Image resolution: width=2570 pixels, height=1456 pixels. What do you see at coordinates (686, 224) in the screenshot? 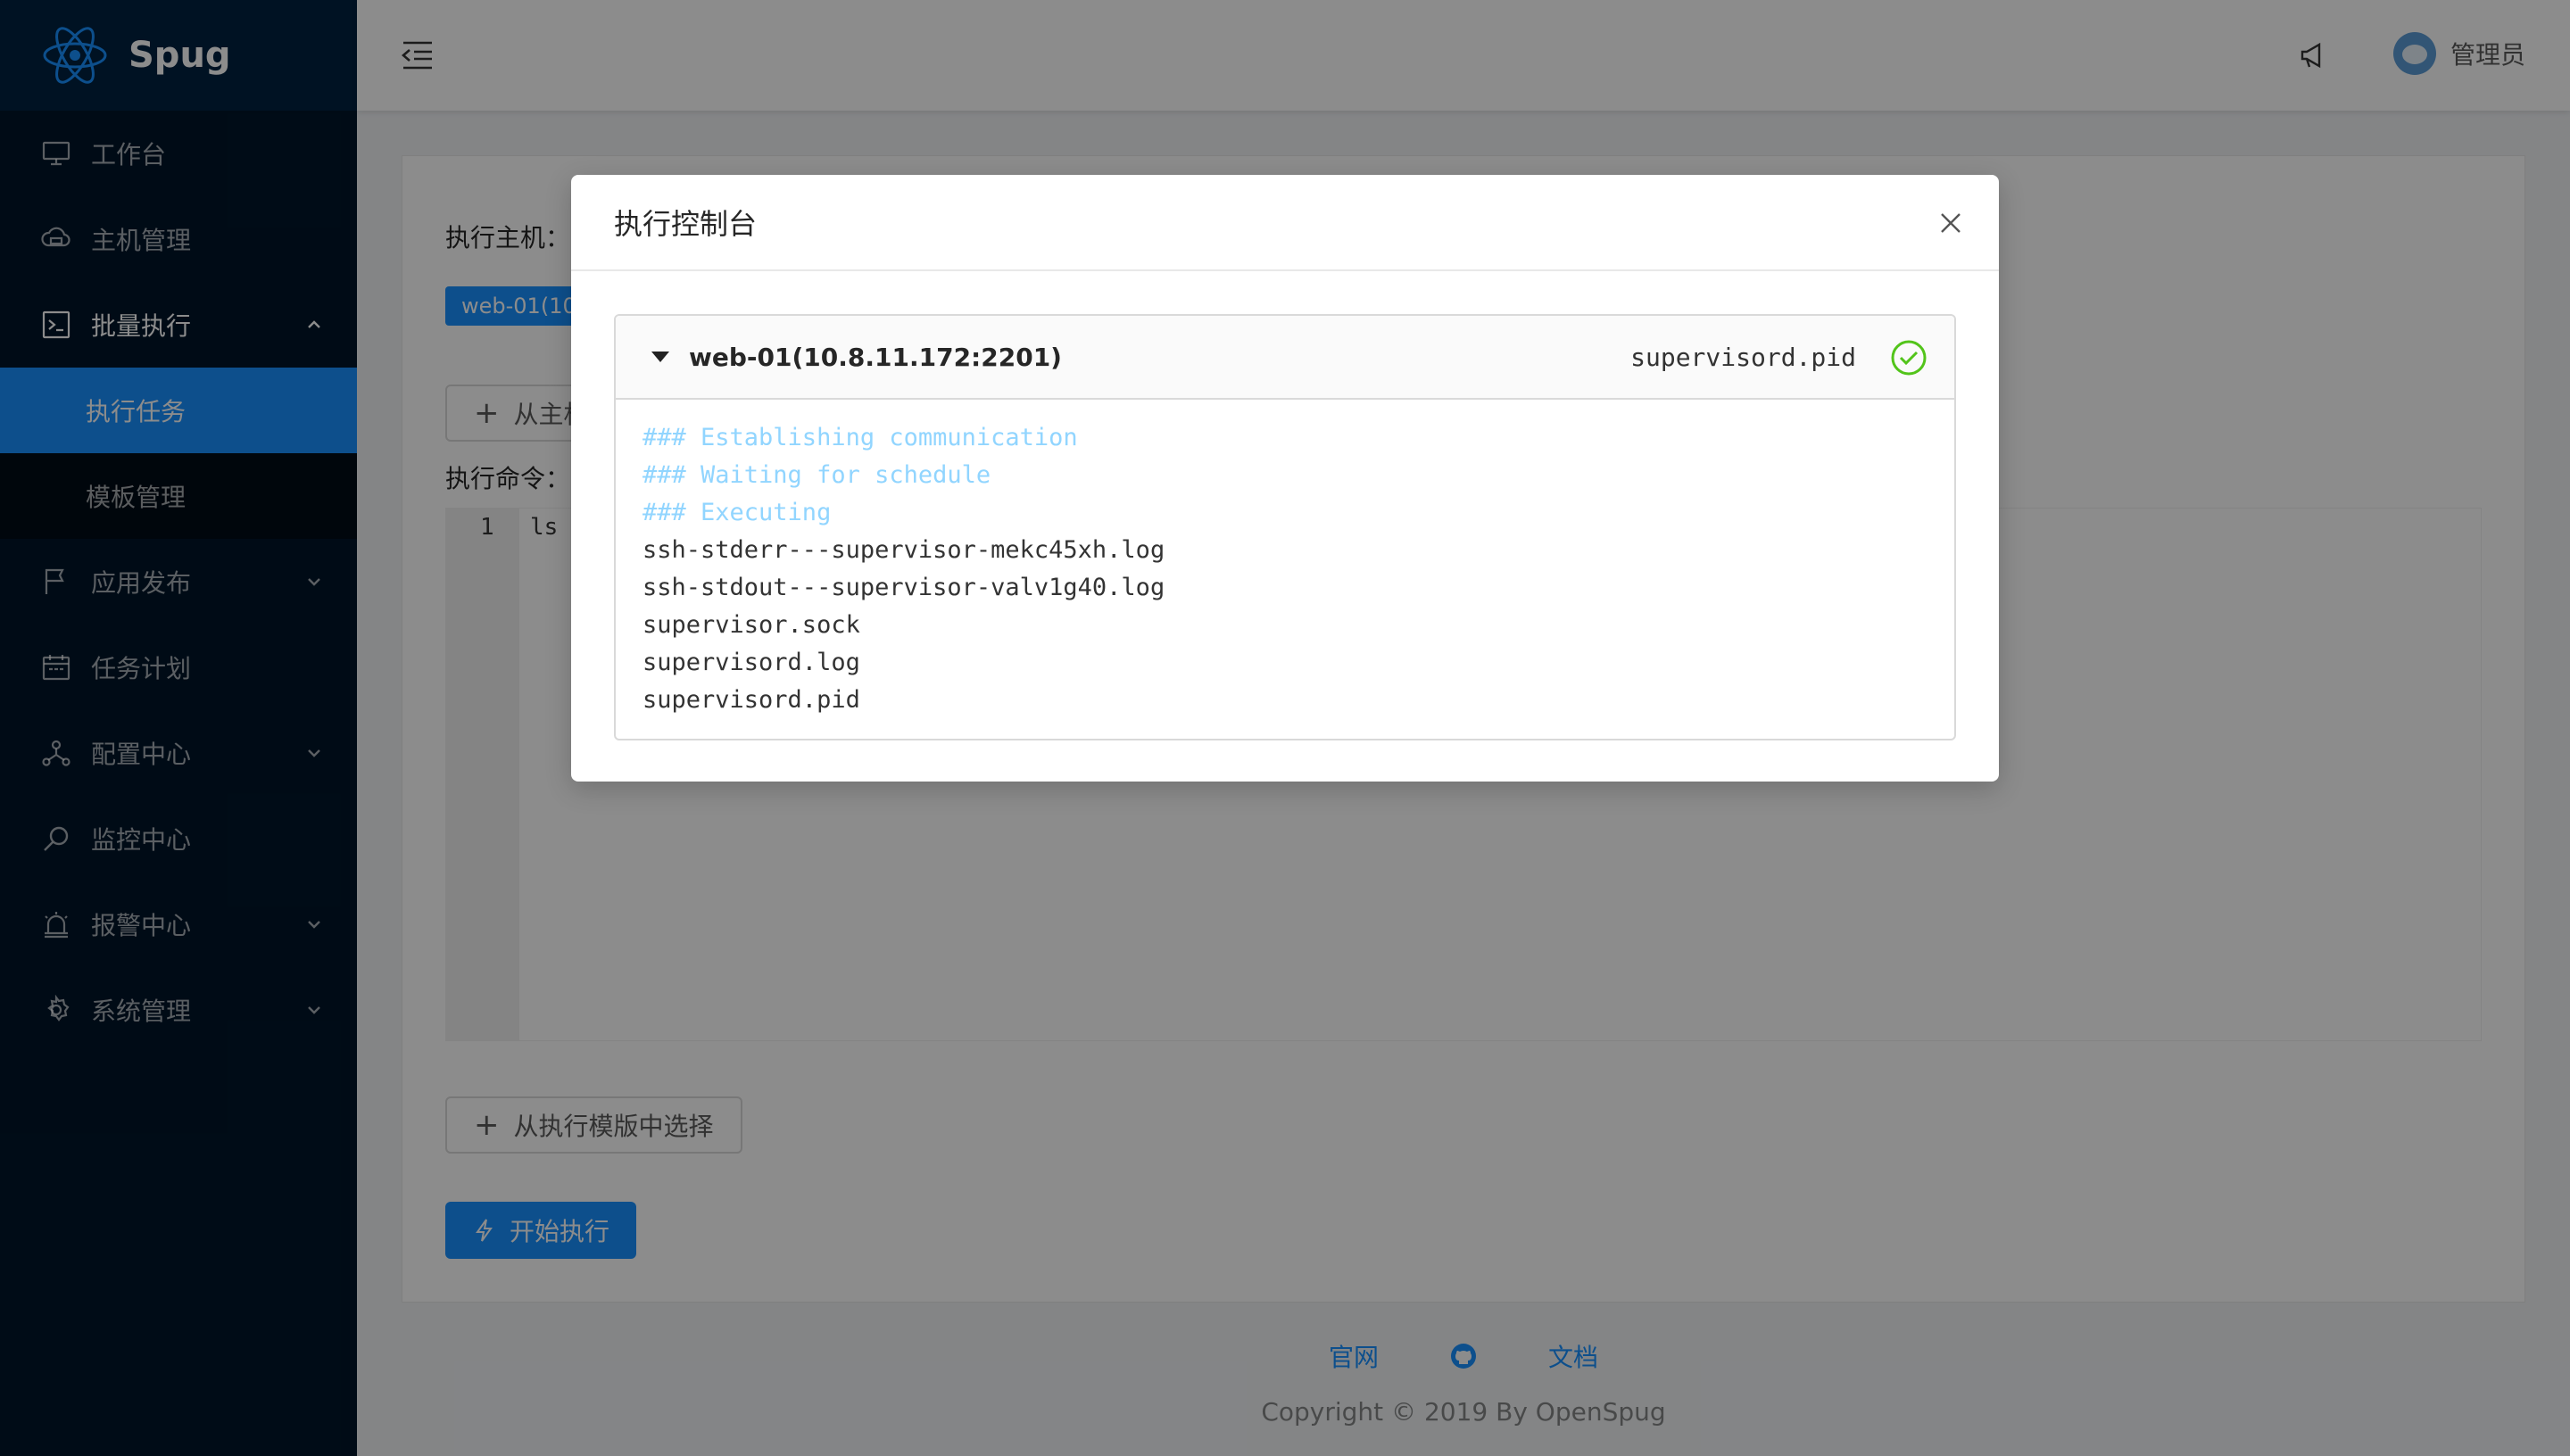
I see `modal-title: 执行控制台` at bounding box center [686, 224].